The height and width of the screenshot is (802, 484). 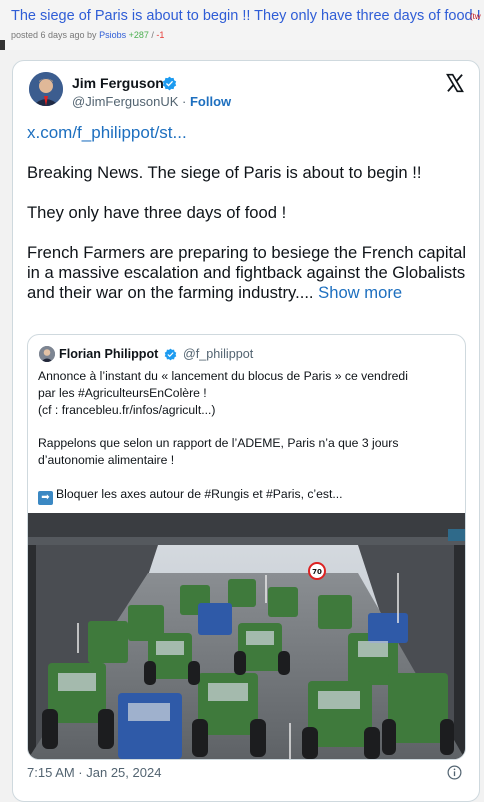 I want to click on quoted-avatar, so click(x=47, y=354).